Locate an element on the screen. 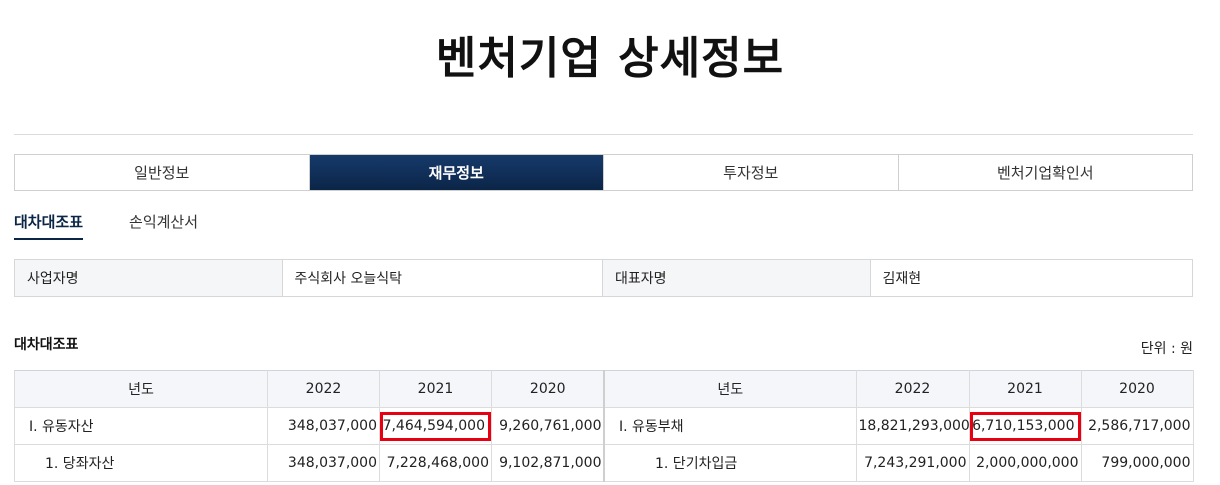 Image resolution: width=1220 pixels, height=485 pixels. main-tab-bar: 일반정보 재무정보 투자정보 벤처기업확인서 is located at coordinates (603, 172).